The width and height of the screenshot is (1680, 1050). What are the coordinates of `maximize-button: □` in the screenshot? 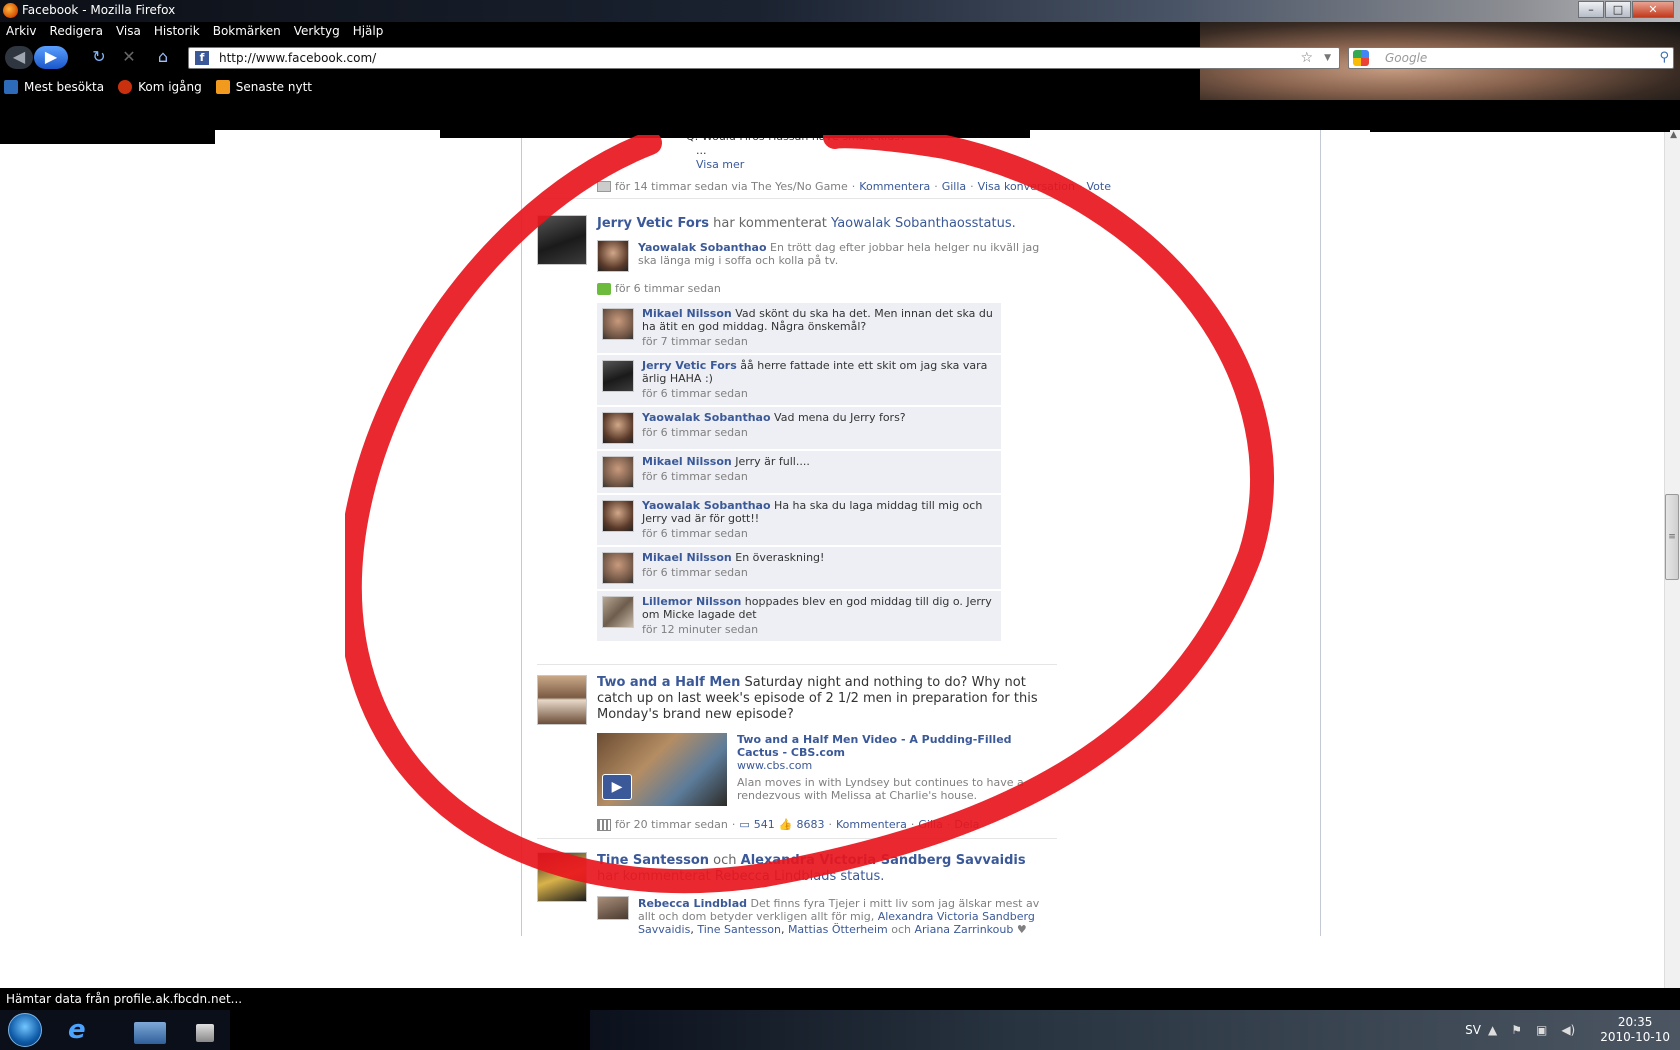 It's located at (1618, 9).